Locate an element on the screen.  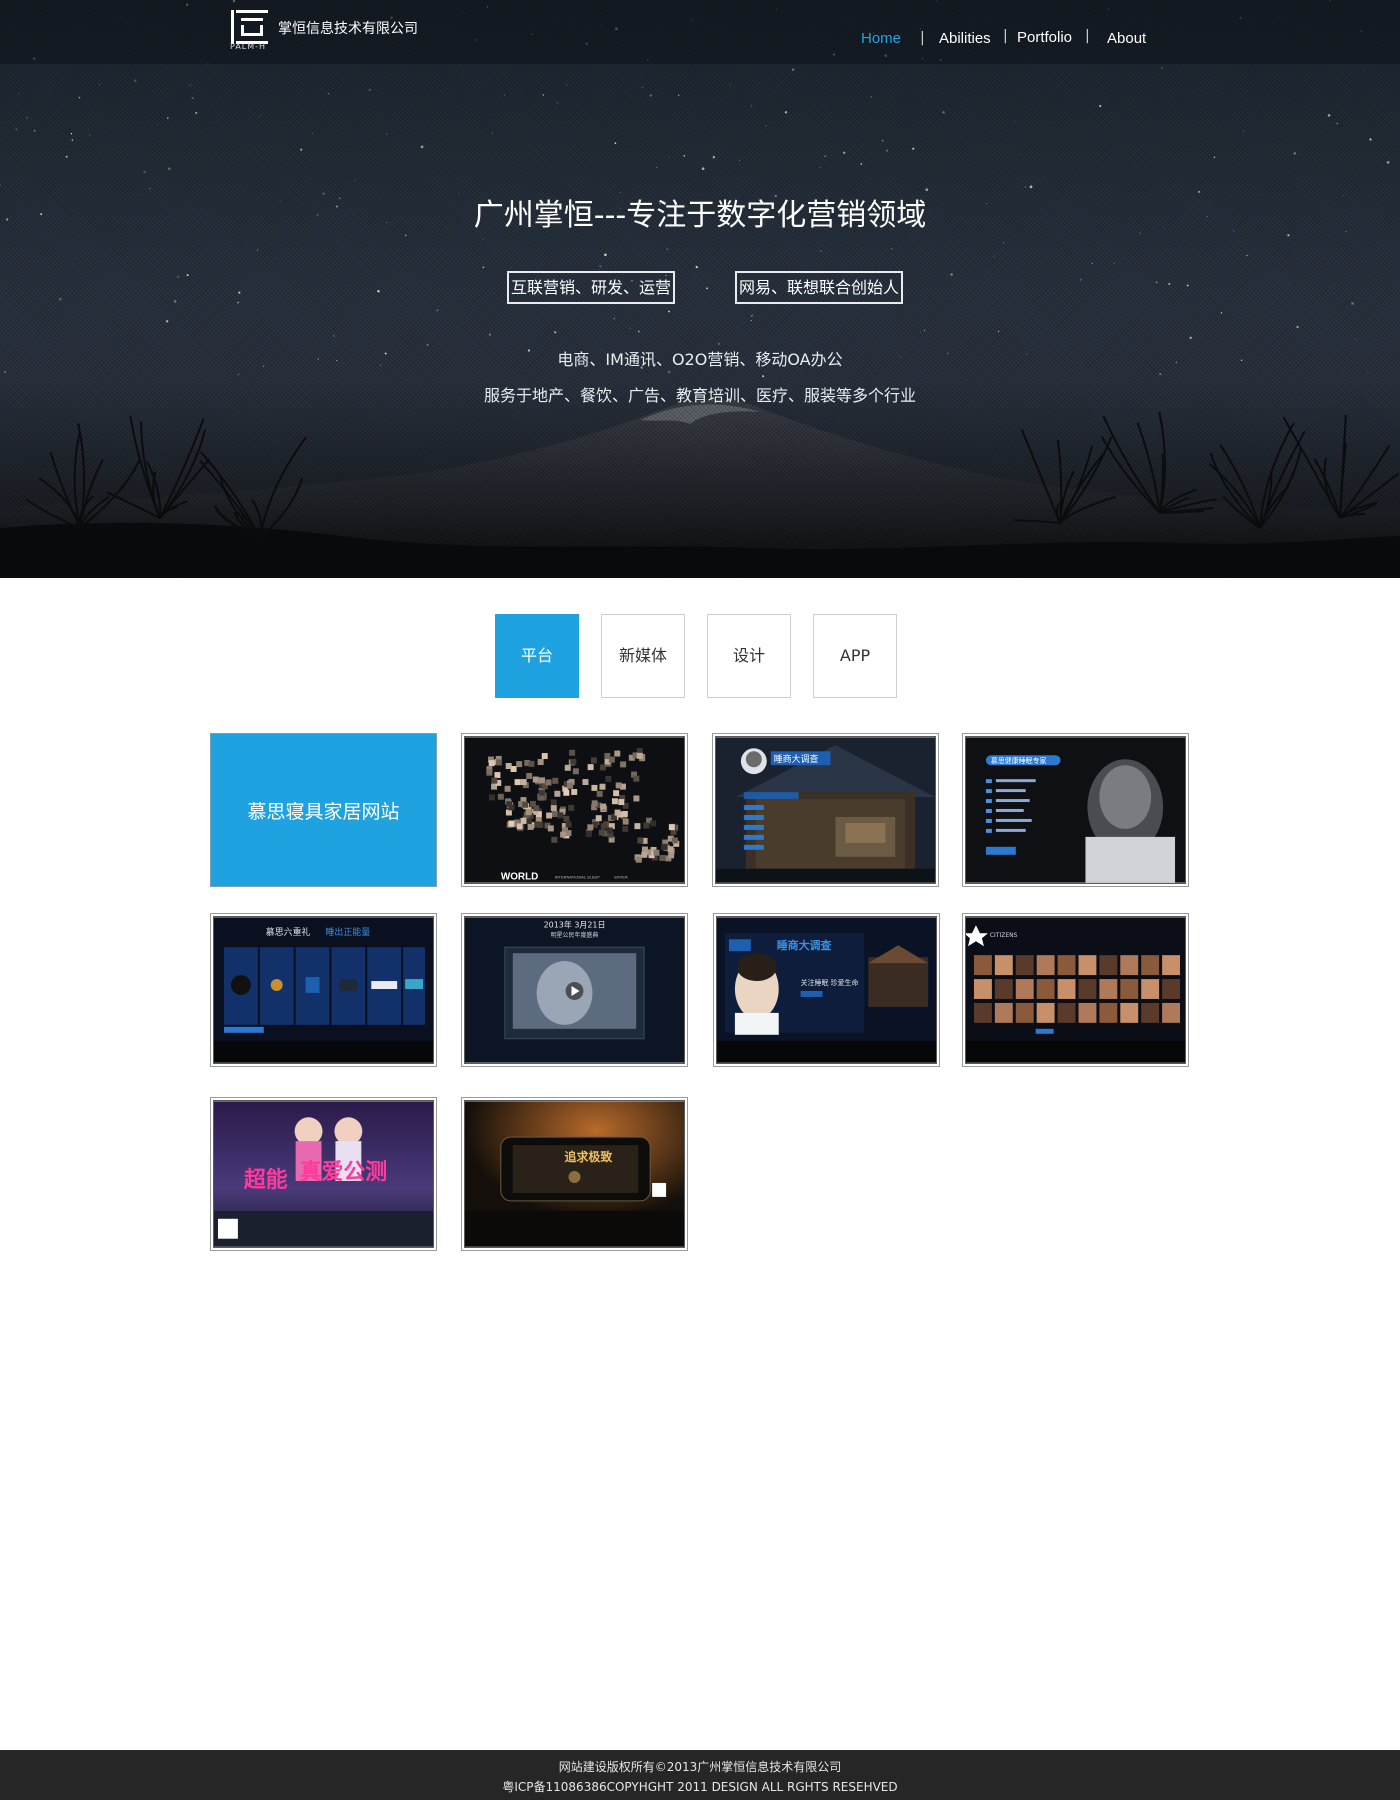
portfolio-thumbnail-sleep-survey: 睡商大调查 is located at coordinates (825, 810).